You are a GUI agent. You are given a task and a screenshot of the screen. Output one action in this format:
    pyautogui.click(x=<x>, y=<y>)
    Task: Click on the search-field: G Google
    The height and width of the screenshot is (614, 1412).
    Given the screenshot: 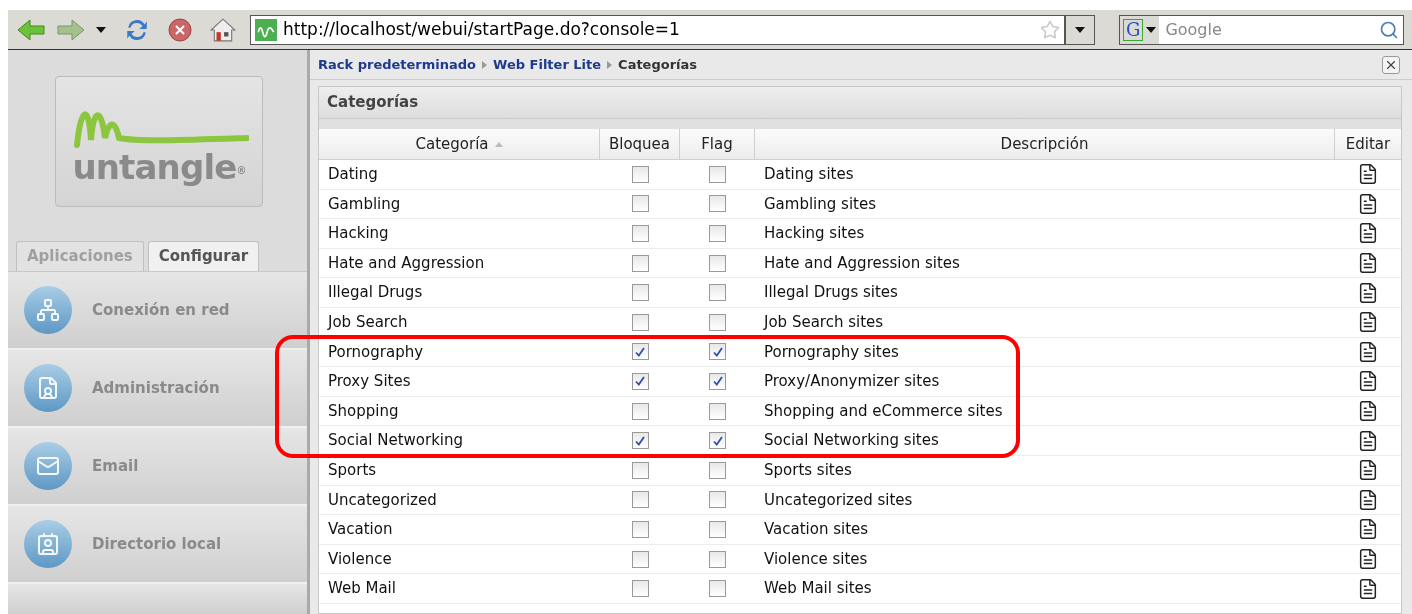 What is the action you would take?
    pyautogui.click(x=1261, y=29)
    